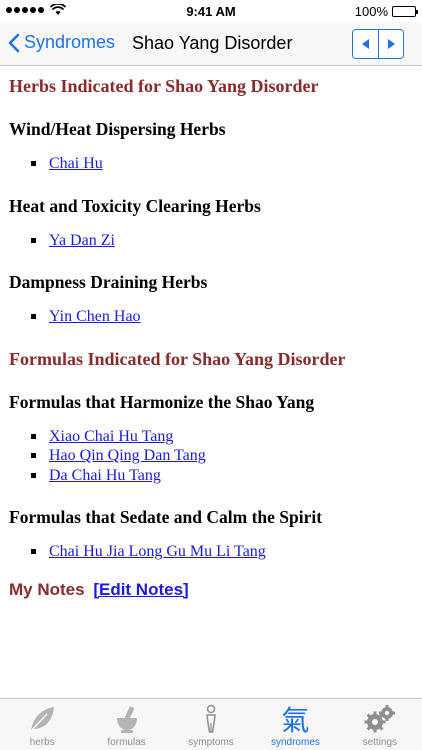 The image size is (422, 750). Describe the element at coordinates (211, 590) in the screenshot. I see `notes-row: My Notes [Edit Notes]` at that location.